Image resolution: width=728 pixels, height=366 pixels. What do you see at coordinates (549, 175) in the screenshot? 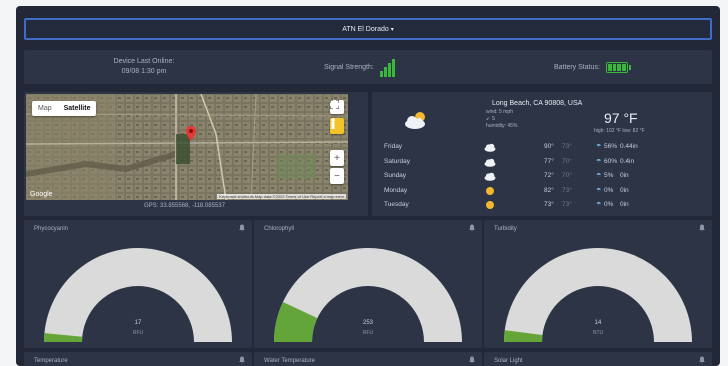
I see `forecast-high: 72°` at bounding box center [549, 175].